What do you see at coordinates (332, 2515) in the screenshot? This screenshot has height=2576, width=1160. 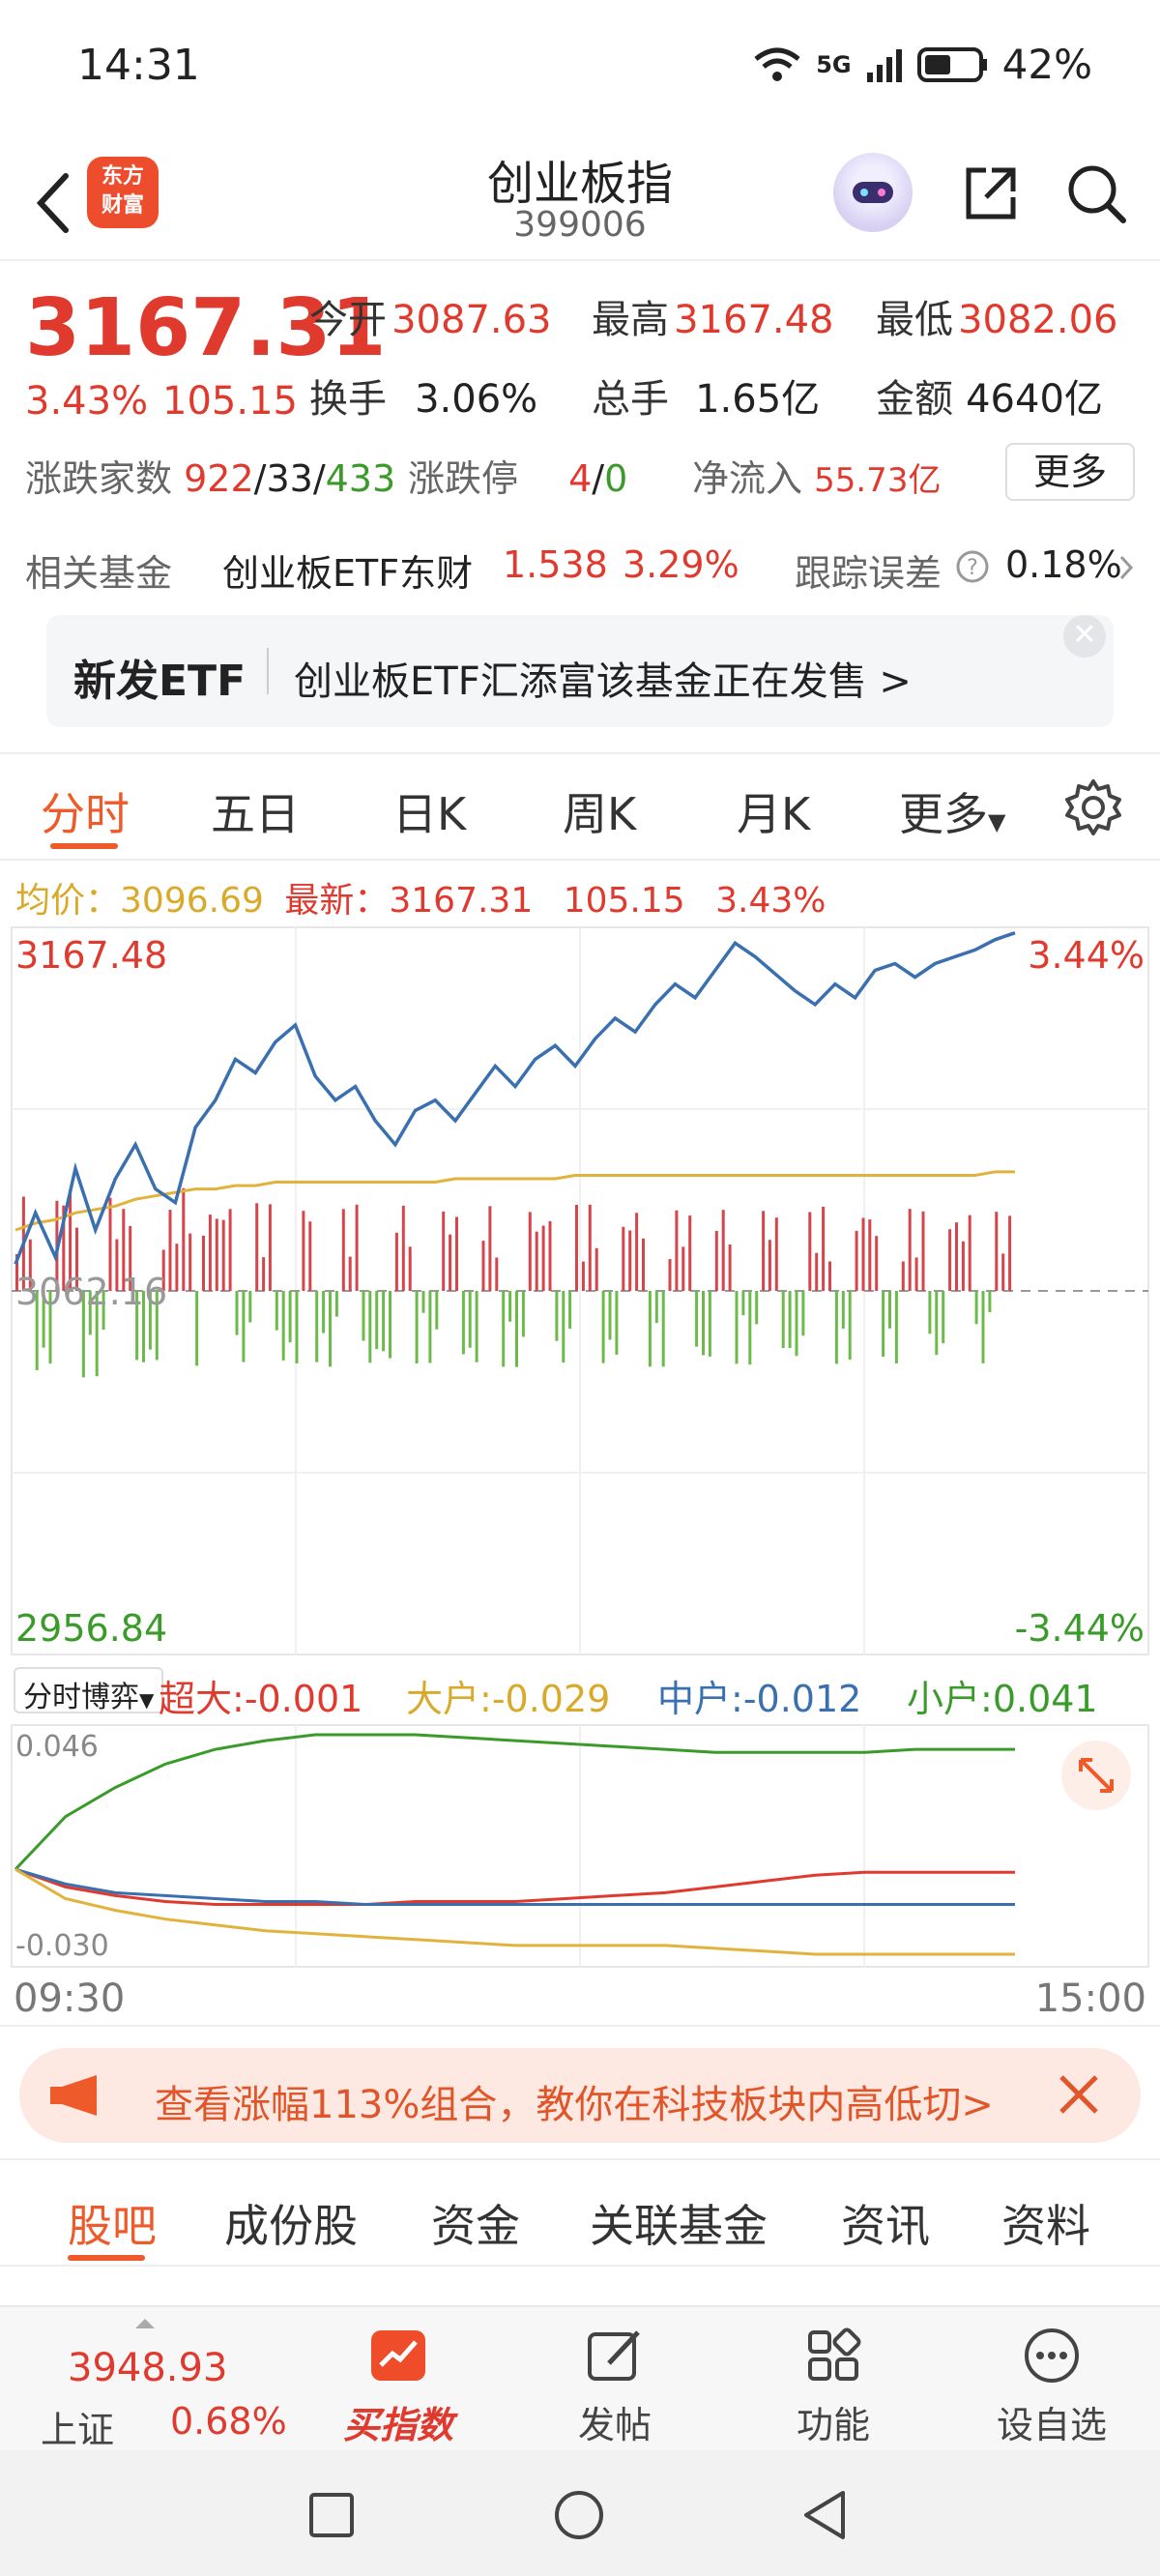 I see `recent-apps-icon` at bounding box center [332, 2515].